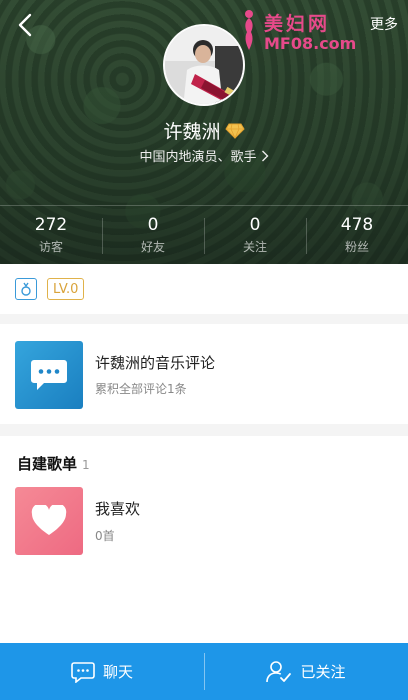 The width and height of the screenshot is (408, 700). I want to click on music-level-badge, so click(26, 289).